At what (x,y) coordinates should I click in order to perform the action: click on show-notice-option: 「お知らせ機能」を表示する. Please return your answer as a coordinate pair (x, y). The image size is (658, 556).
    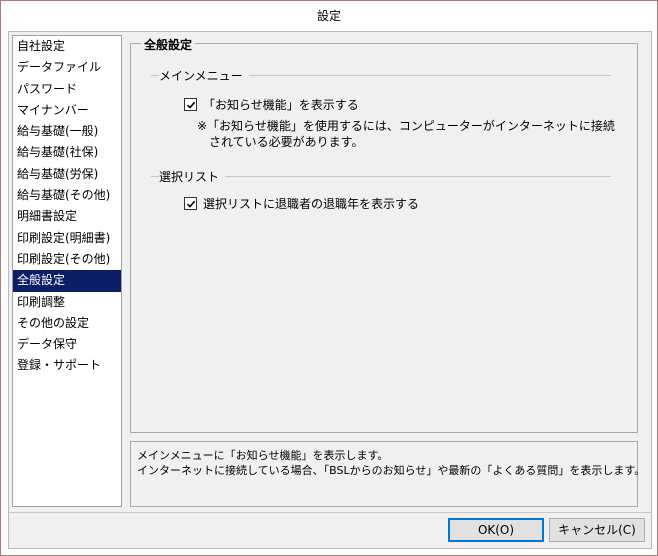
    Looking at the image, I should click on (271, 104).